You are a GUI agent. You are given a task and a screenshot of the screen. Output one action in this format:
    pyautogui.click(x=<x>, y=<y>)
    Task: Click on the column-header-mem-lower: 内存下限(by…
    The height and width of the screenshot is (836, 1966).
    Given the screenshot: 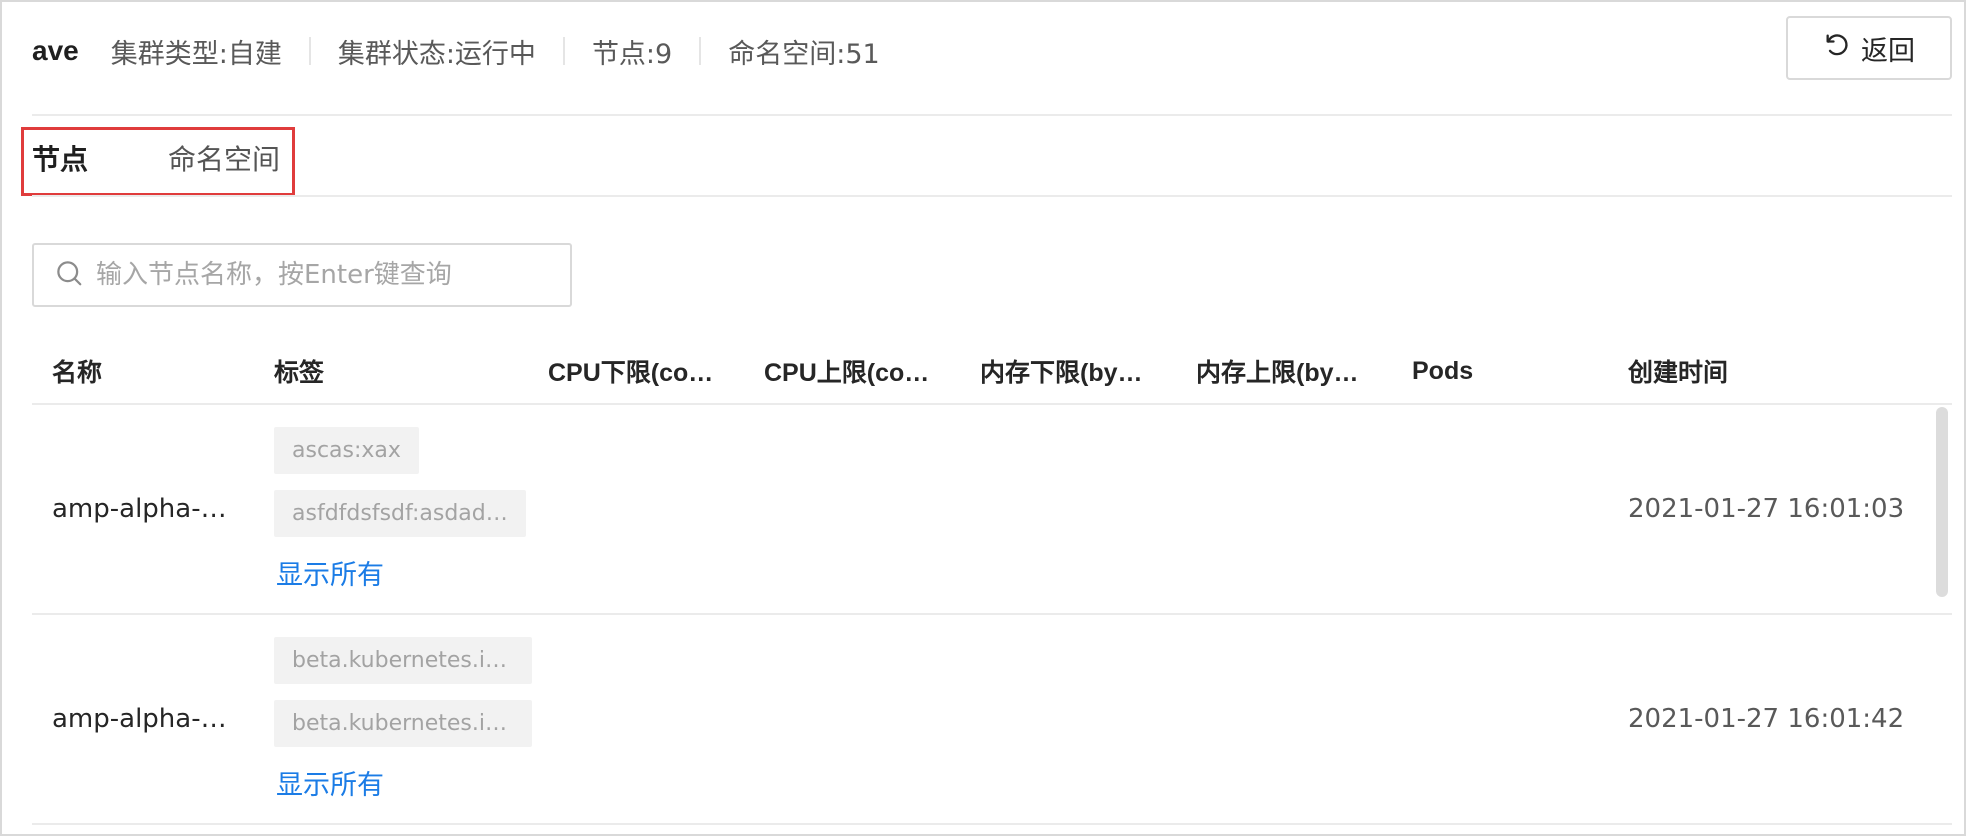 What is the action you would take?
    pyautogui.click(x=1068, y=371)
    